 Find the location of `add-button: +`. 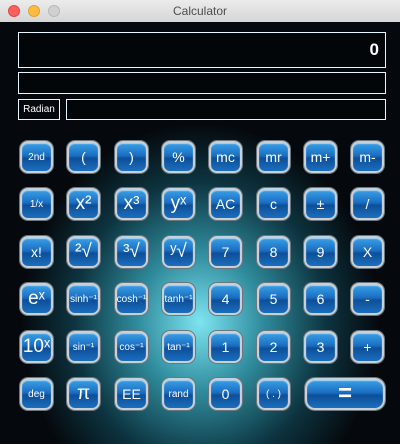

add-button: + is located at coordinates (367, 347).